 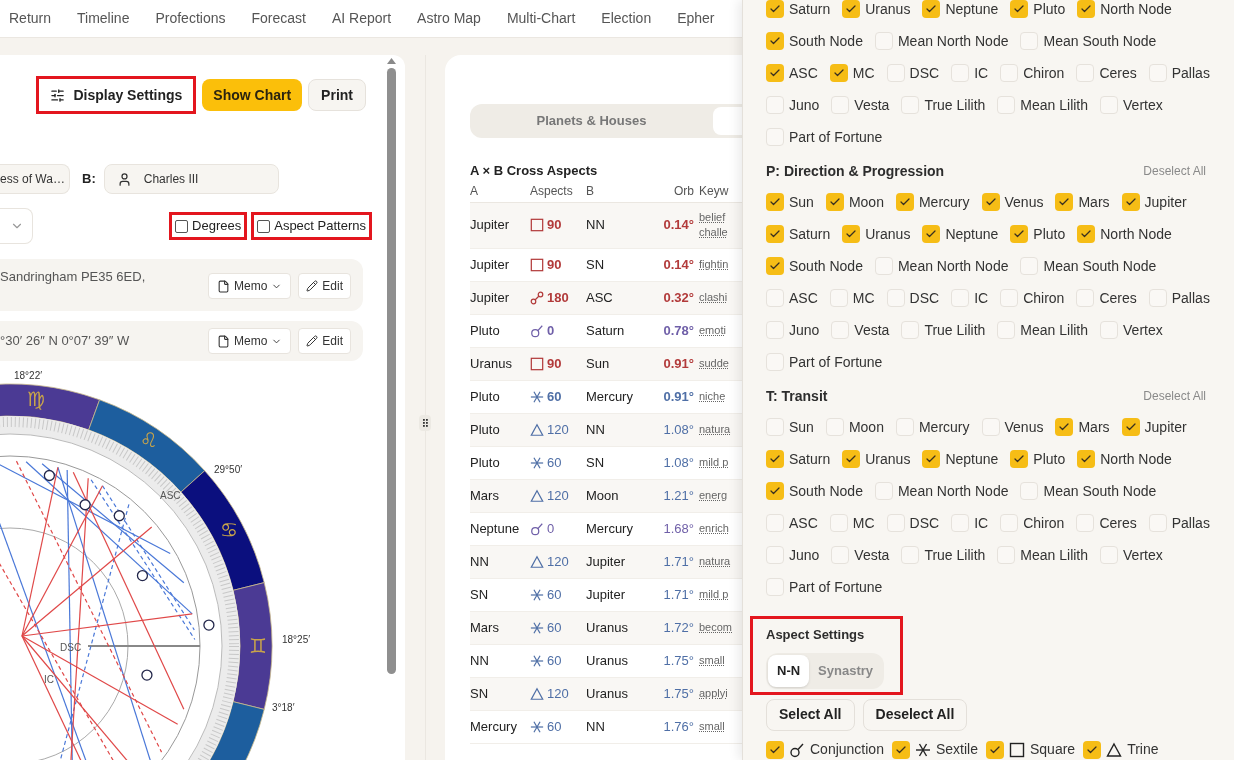 What do you see at coordinates (714, 191) in the screenshot?
I see `column-header: Keyw` at bounding box center [714, 191].